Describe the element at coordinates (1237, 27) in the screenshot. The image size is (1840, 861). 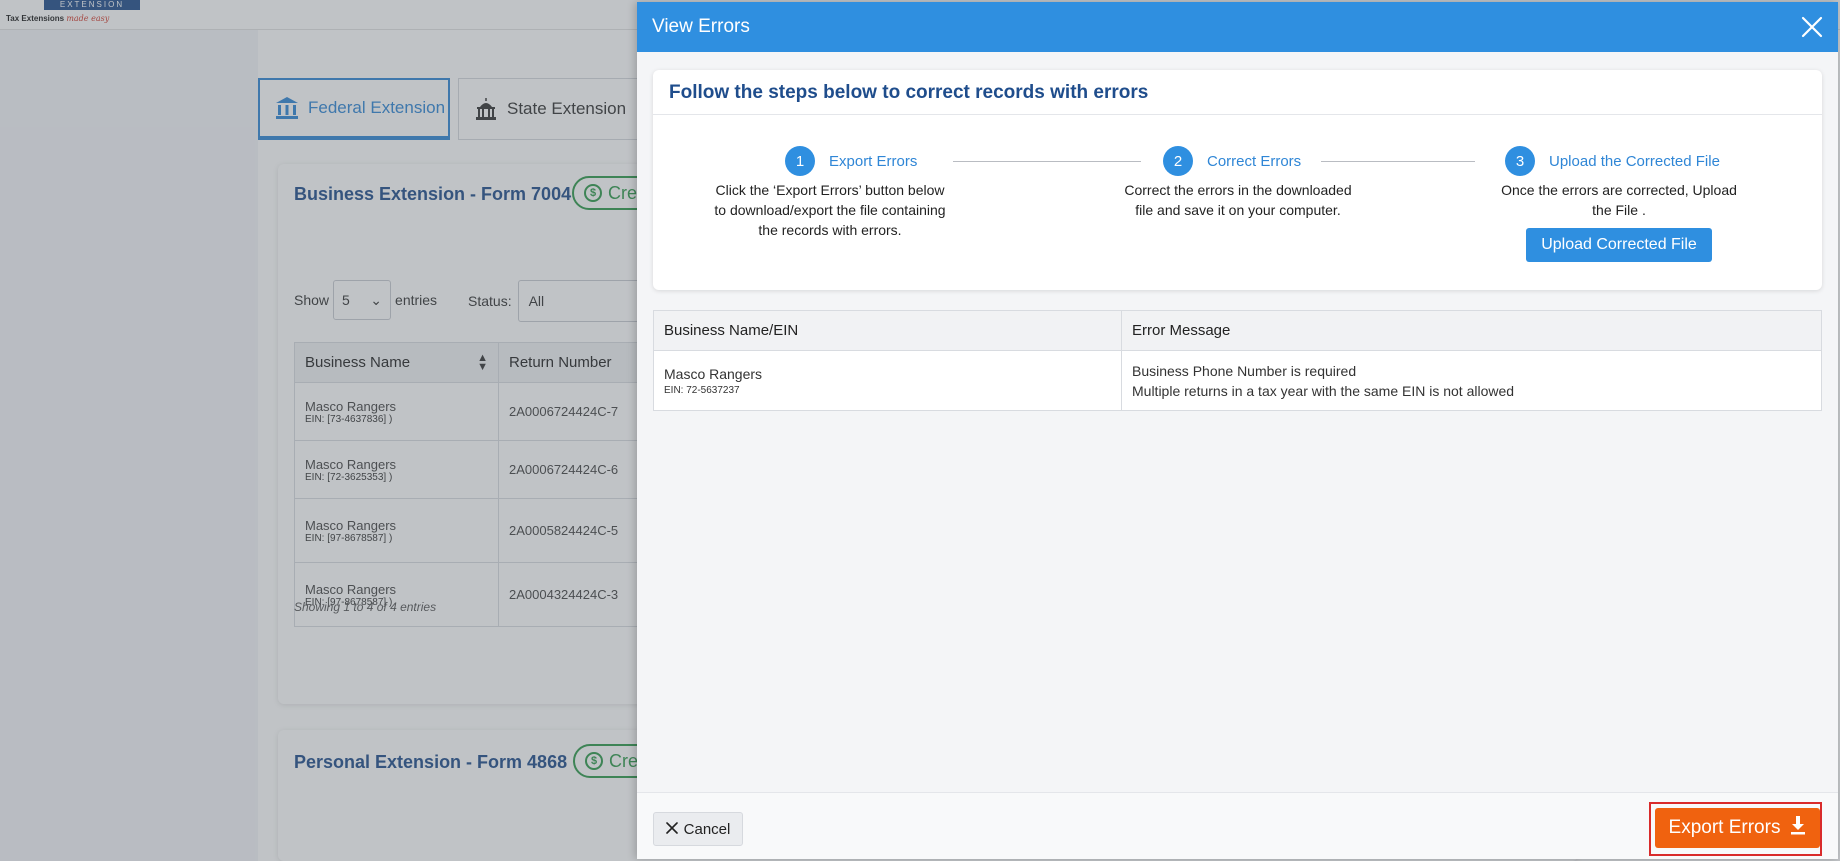
I see `modal-header: View Errors` at that location.